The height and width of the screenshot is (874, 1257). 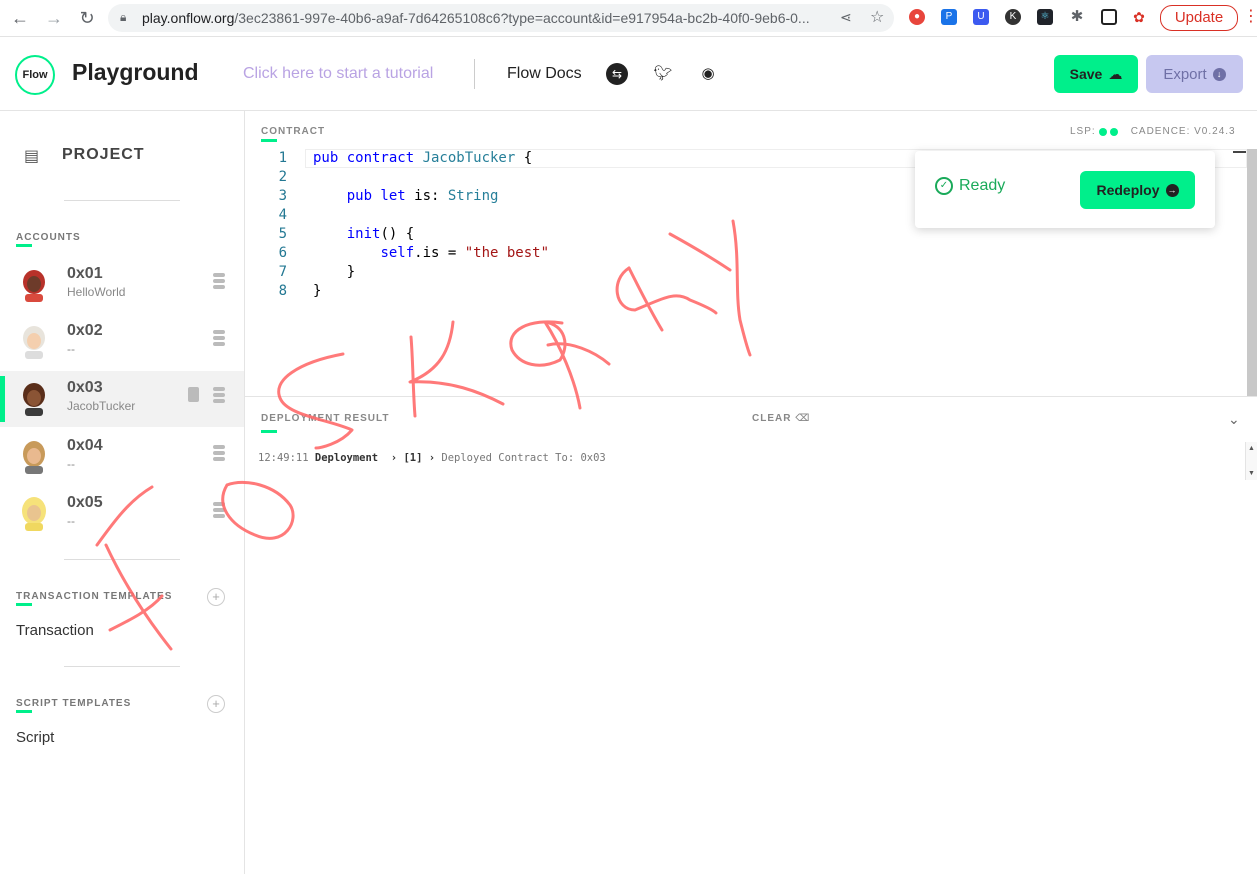 I want to click on transaction-template-item: Transaction, so click(x=55, y=630).